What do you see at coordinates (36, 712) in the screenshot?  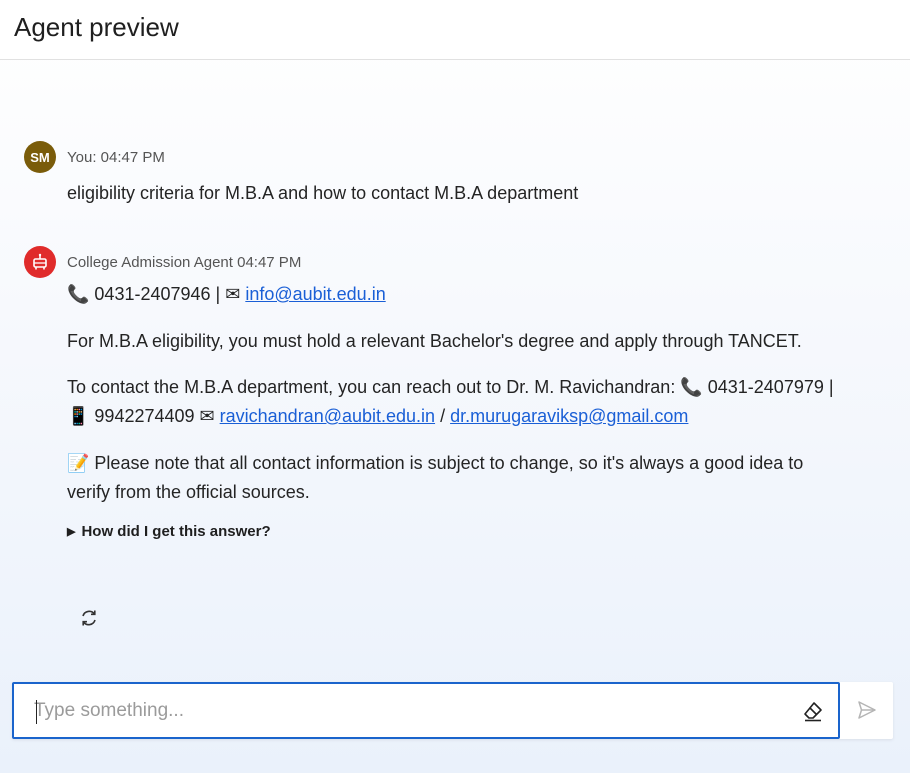 I see `text-caret` at bounding box center [36, 712].